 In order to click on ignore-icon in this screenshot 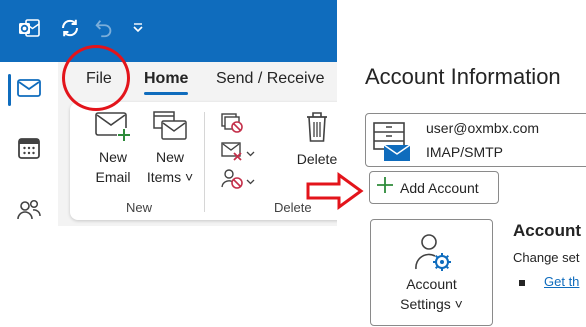, I will do `click(232, 125)`.